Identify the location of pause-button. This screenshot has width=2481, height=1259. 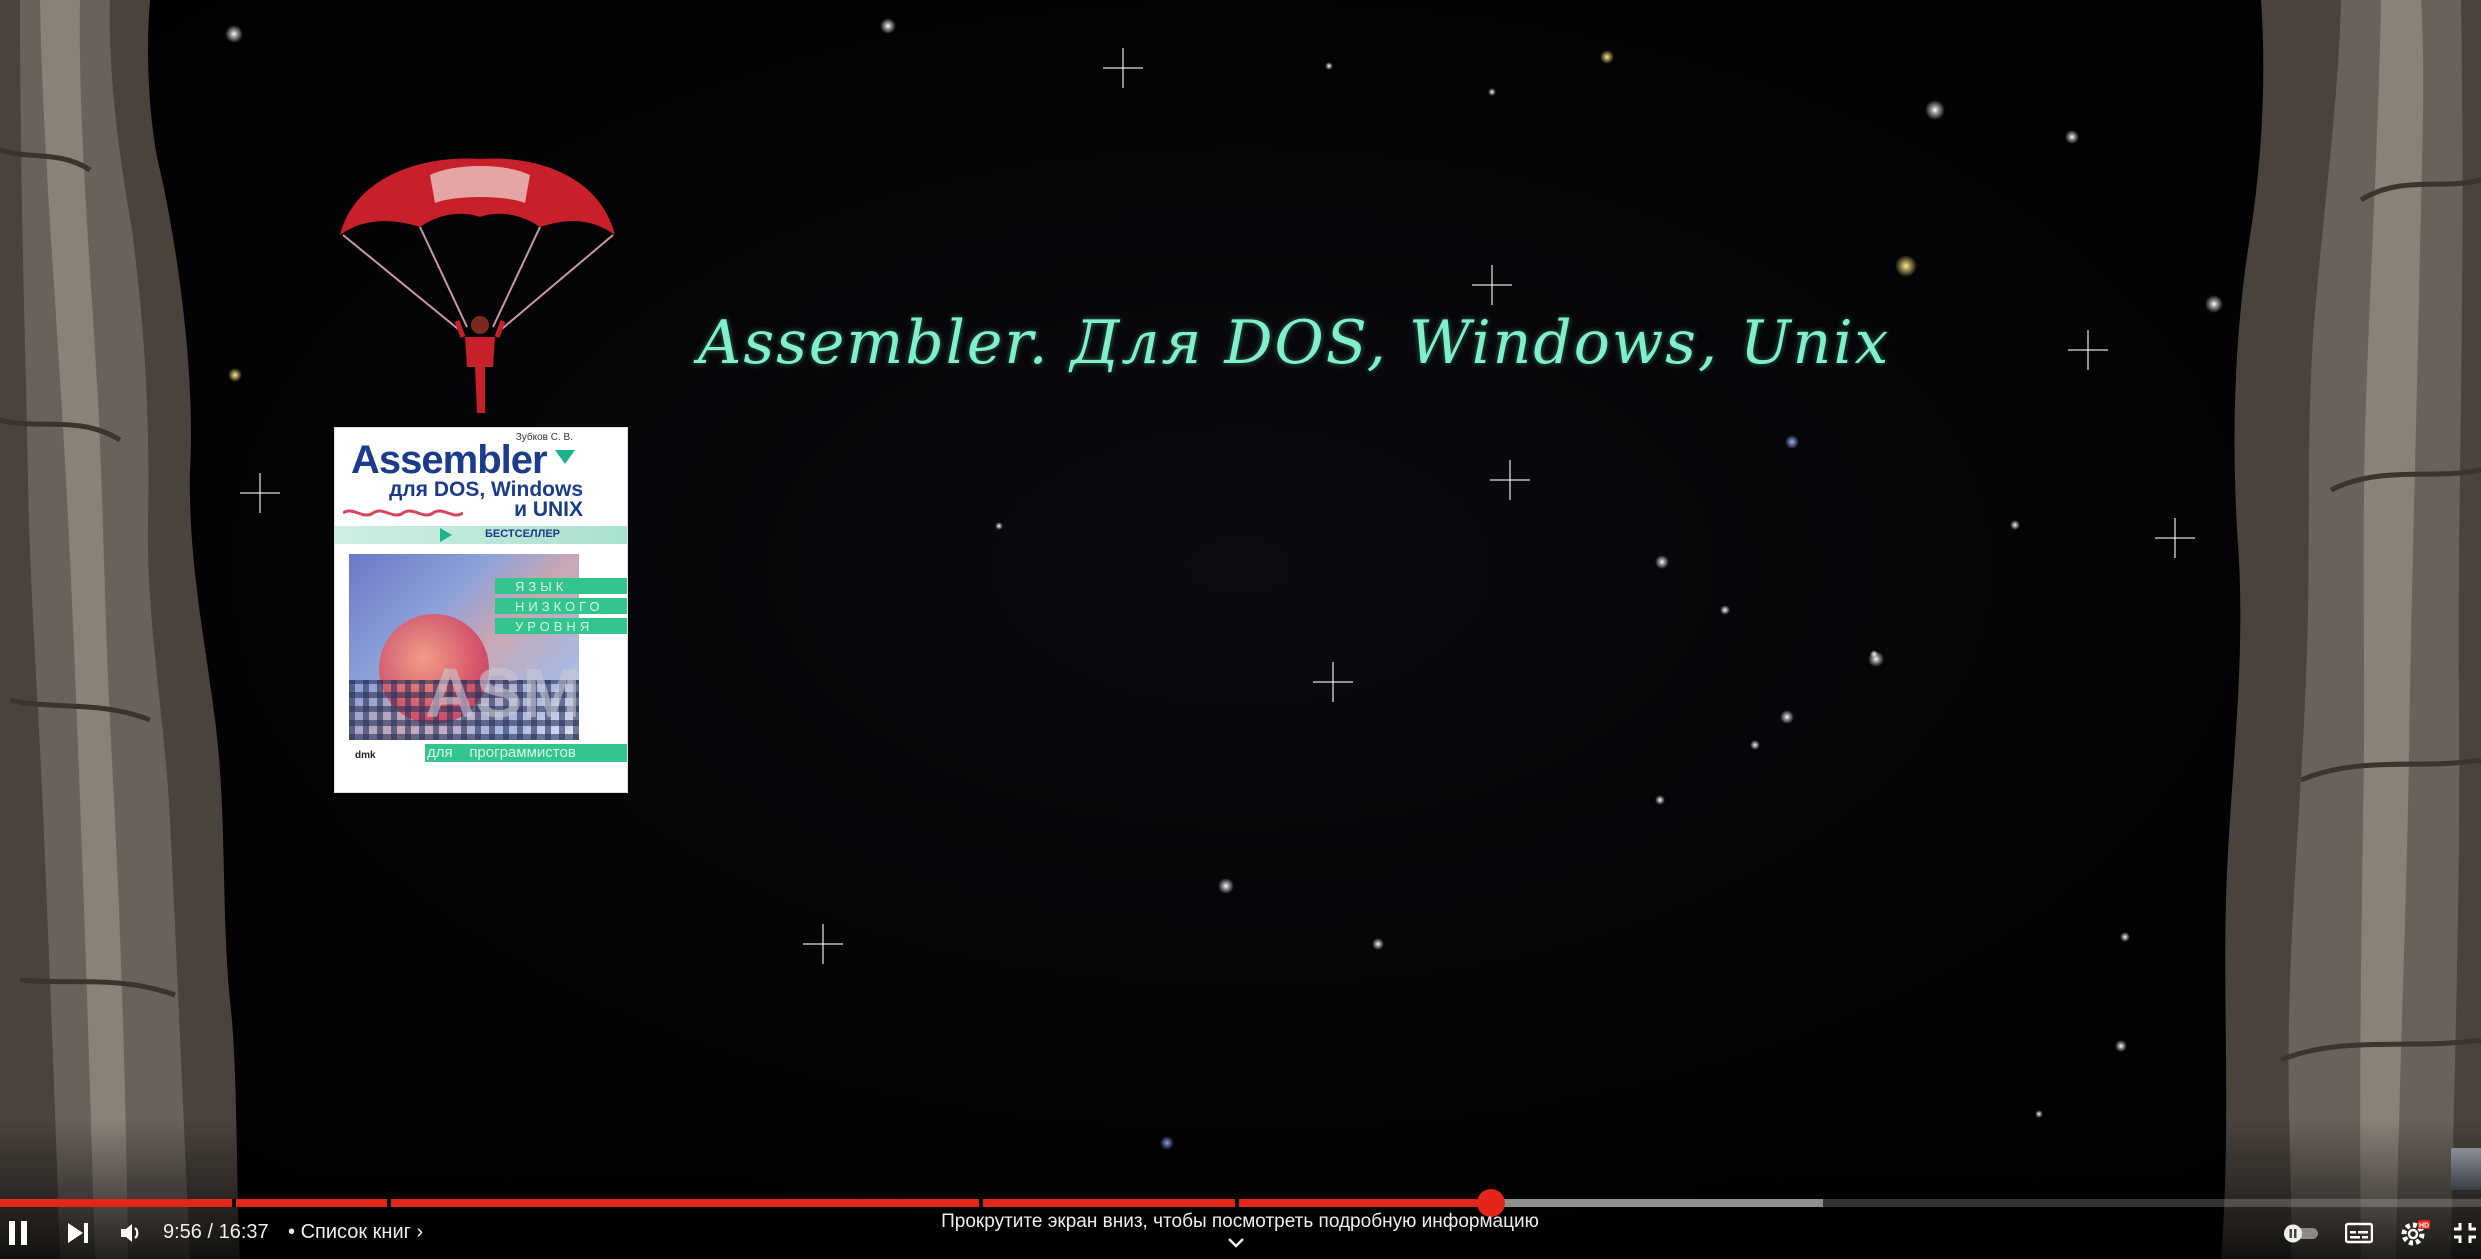
(18, 1233).